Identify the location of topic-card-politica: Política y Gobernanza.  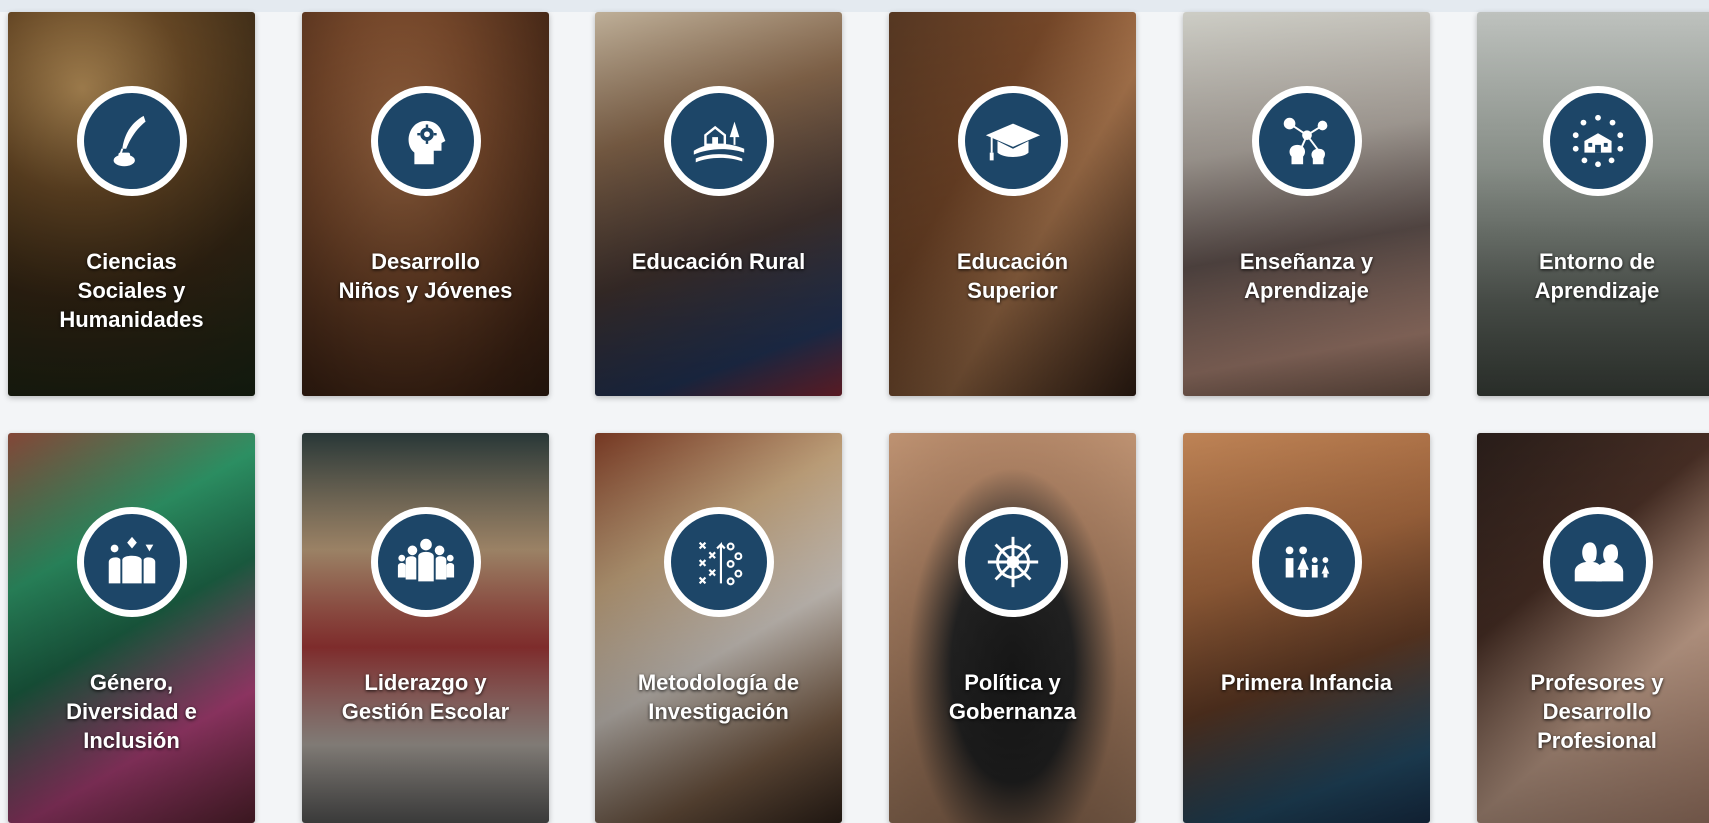
(1012, 628).